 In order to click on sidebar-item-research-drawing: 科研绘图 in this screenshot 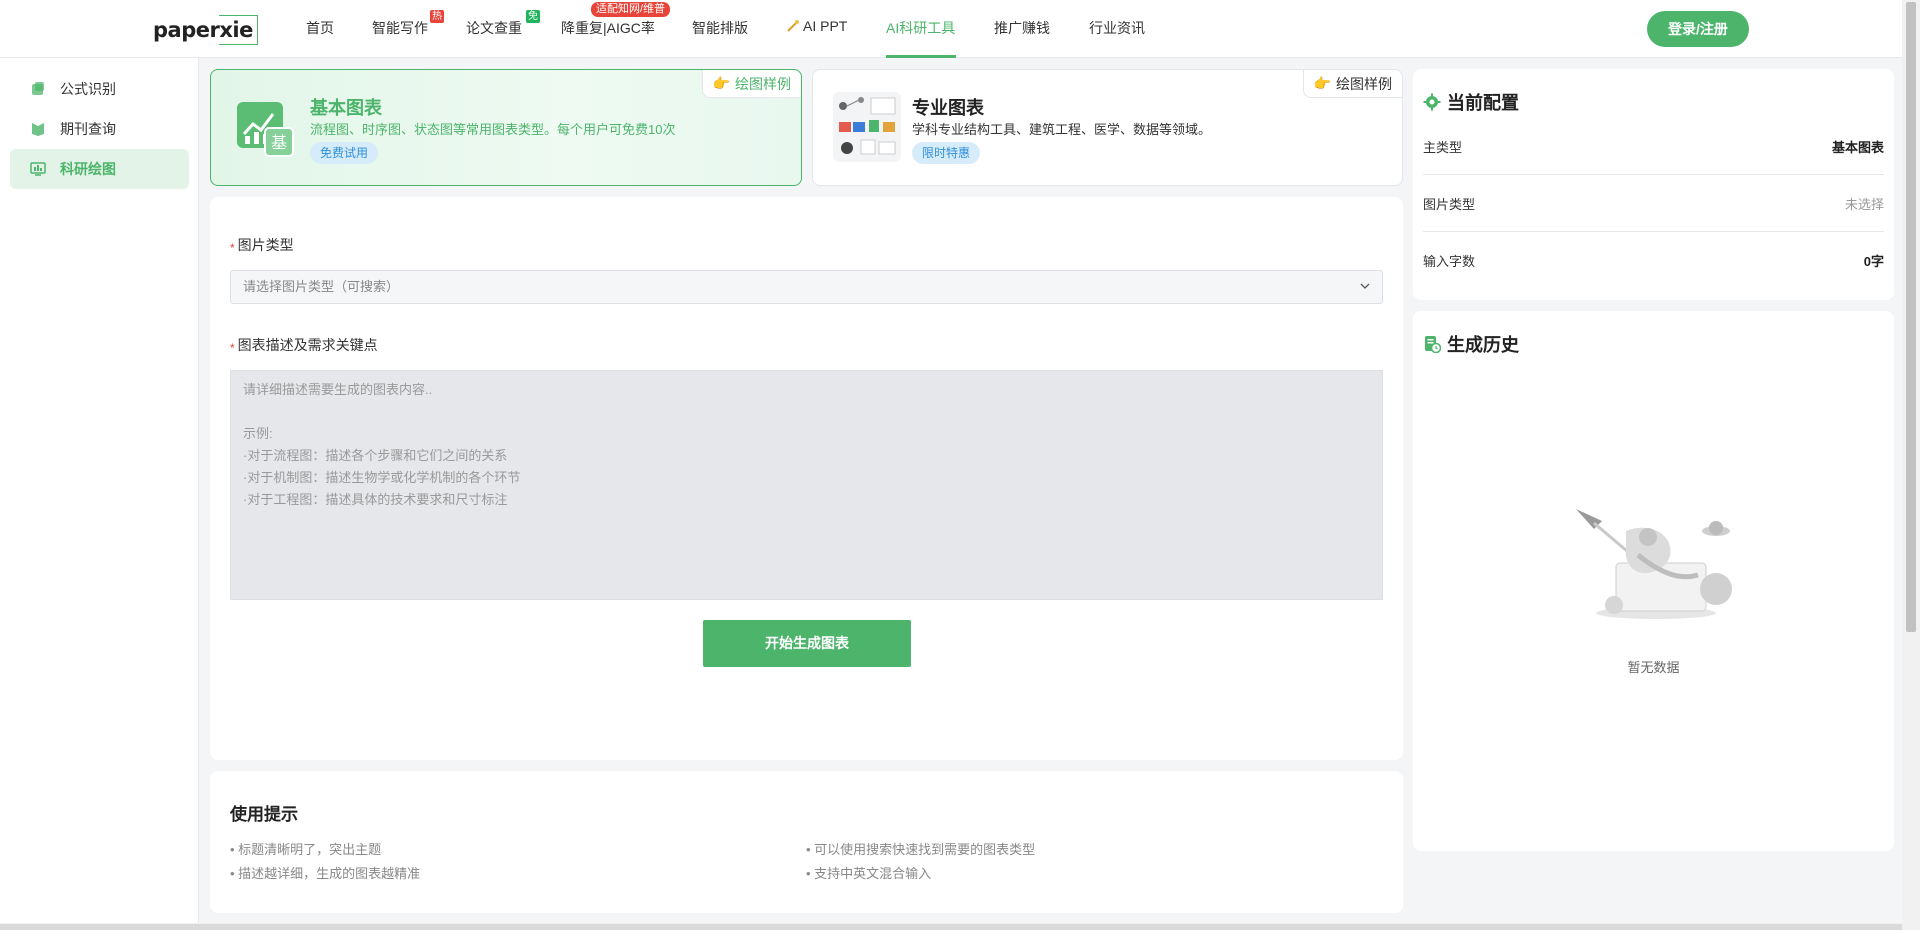, I will do `click(99, 169)`.